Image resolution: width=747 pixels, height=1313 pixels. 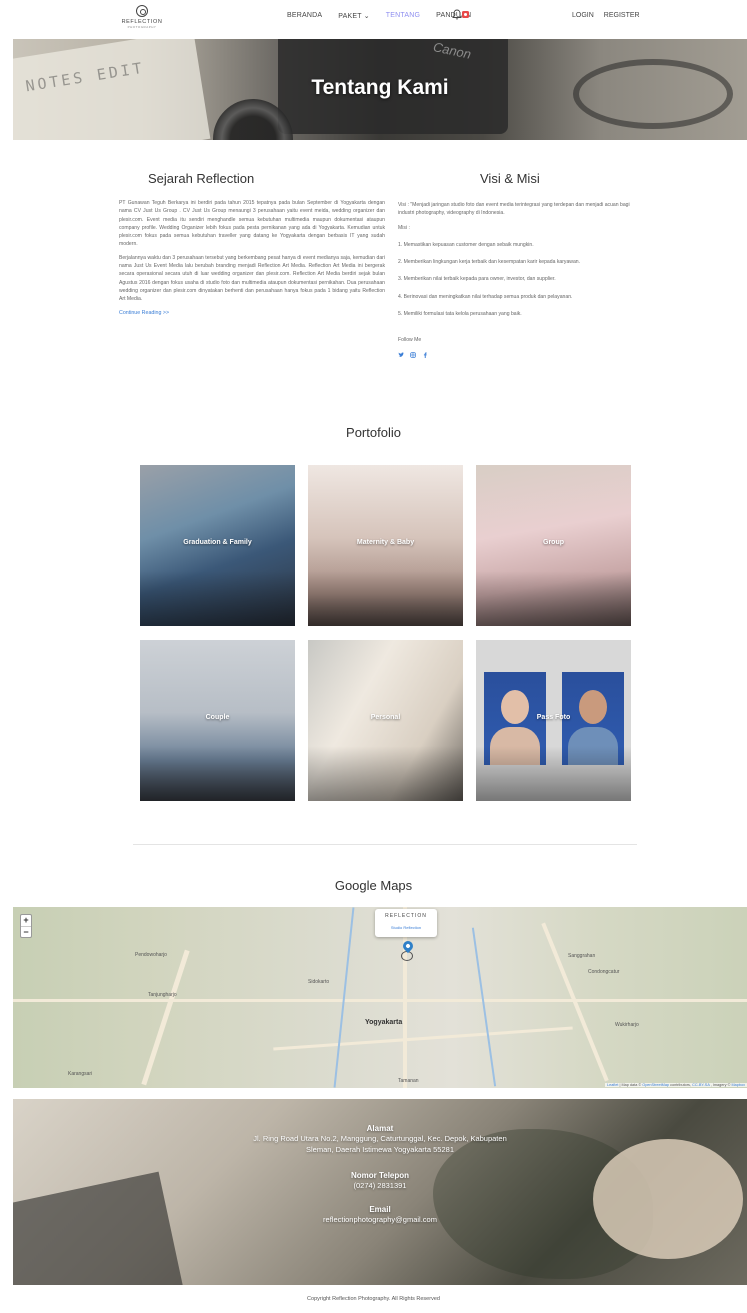 What do you see at coordinates (604, 972) in the screenshot?
I see `map-label: Condongcatur` at bounding box center [604, 972].